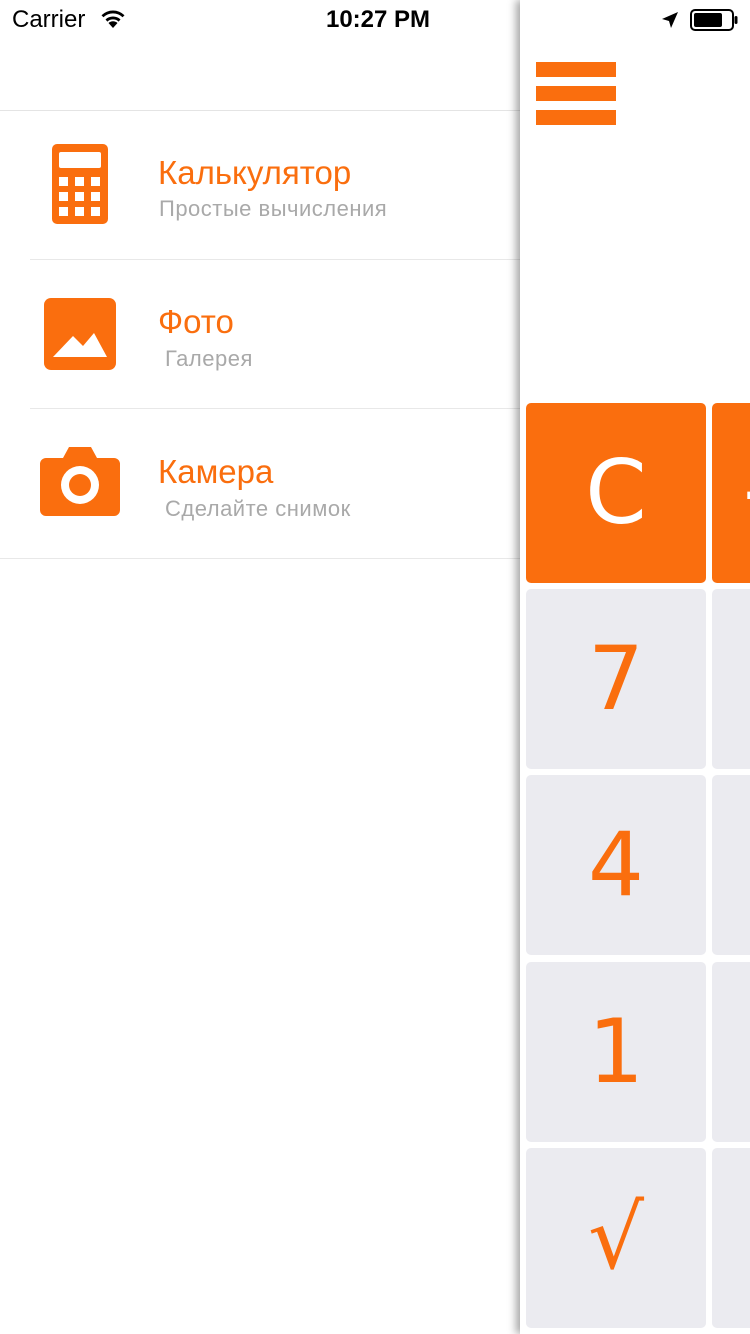  Describe the element at coordinates (216, 471) in the screenshot. I see `menu-item-title: Камера` at that location.